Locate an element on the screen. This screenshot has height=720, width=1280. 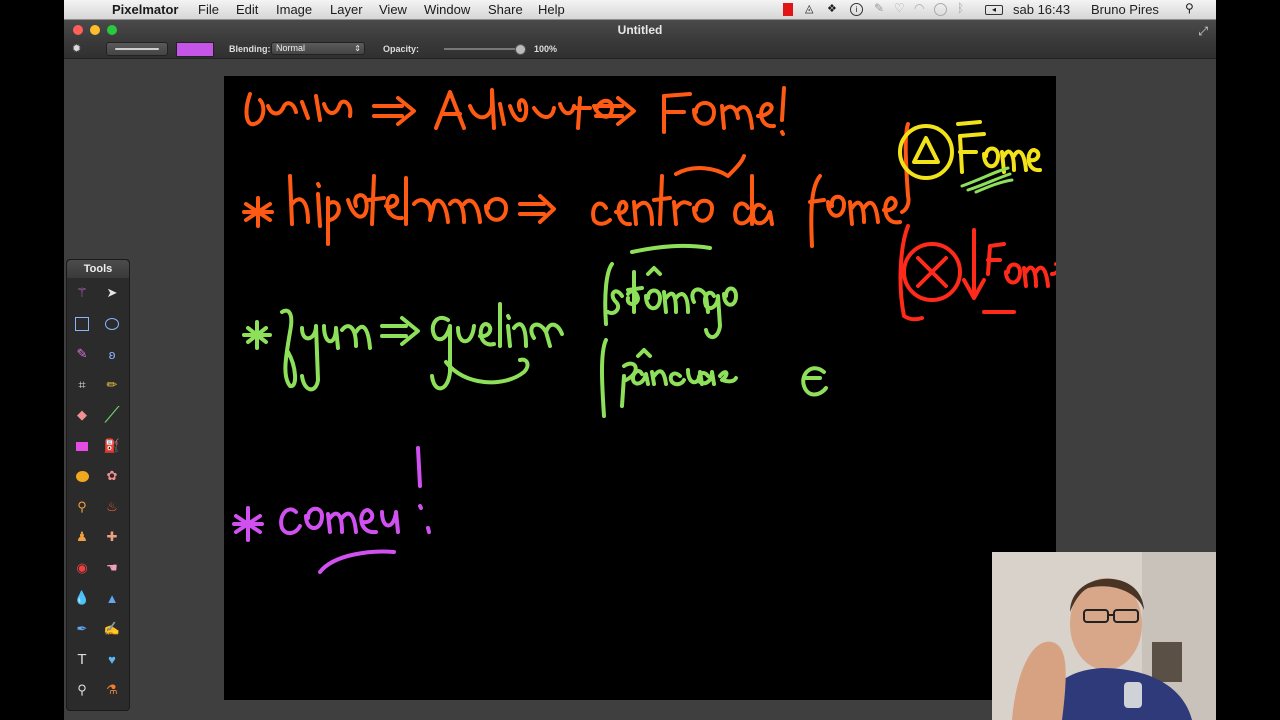
type-icon: T is located at coordinates (82, 659).